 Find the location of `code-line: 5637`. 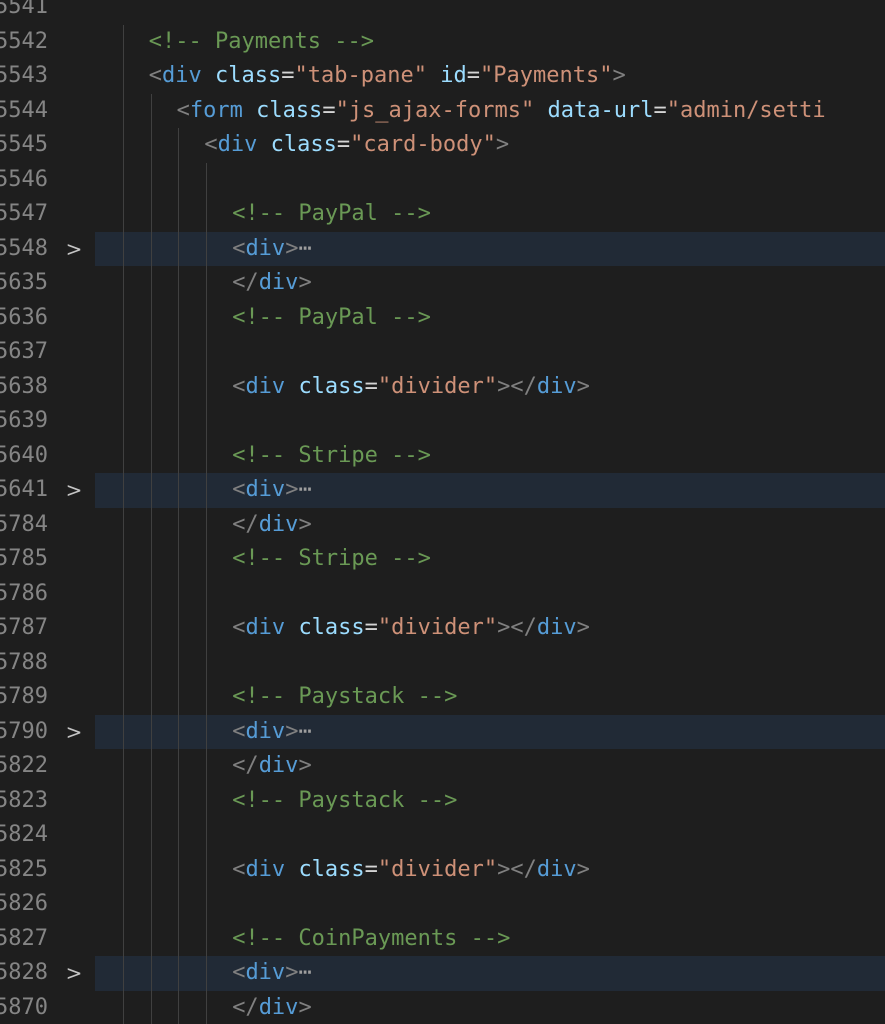

code-line: 5637 is located at coordinates (442, 352).